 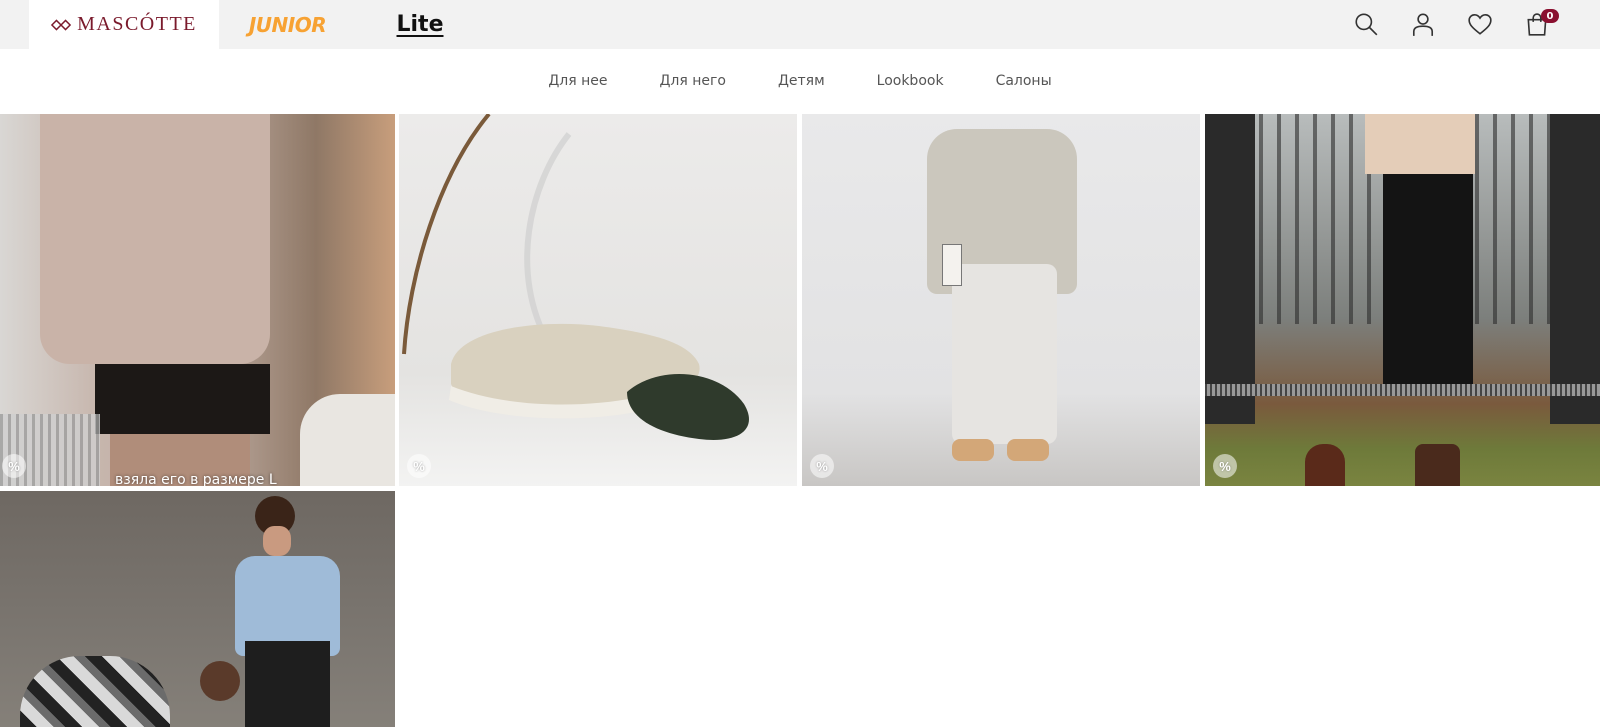 I want to click on user-icon, so click(x=1423, y=24).